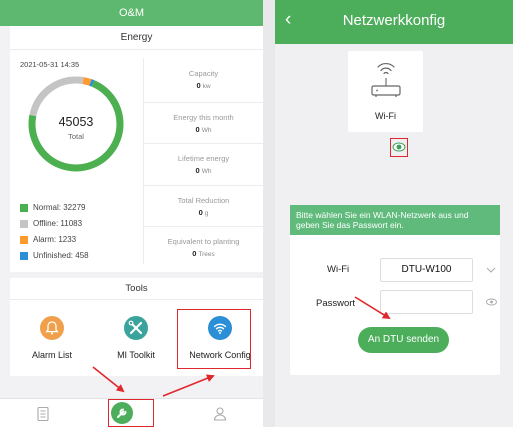  I want to click on page-title: Netzwerkkonfig, so click(394, 20).